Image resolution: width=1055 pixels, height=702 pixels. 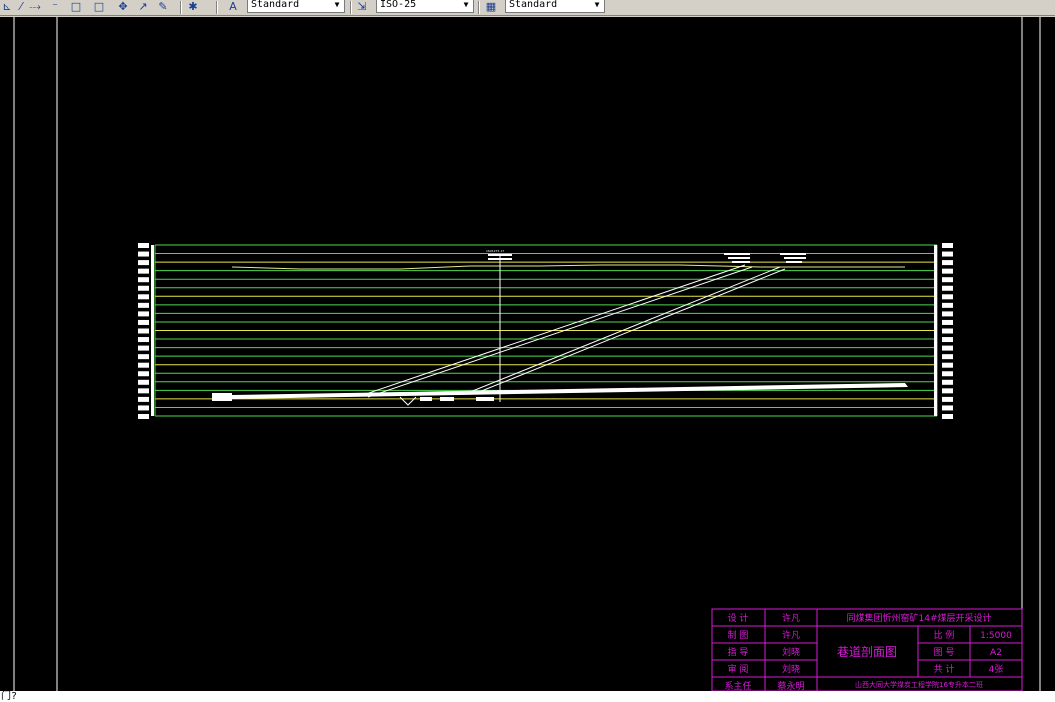 I want to click on coal-seam, so click(x=570, y=391).